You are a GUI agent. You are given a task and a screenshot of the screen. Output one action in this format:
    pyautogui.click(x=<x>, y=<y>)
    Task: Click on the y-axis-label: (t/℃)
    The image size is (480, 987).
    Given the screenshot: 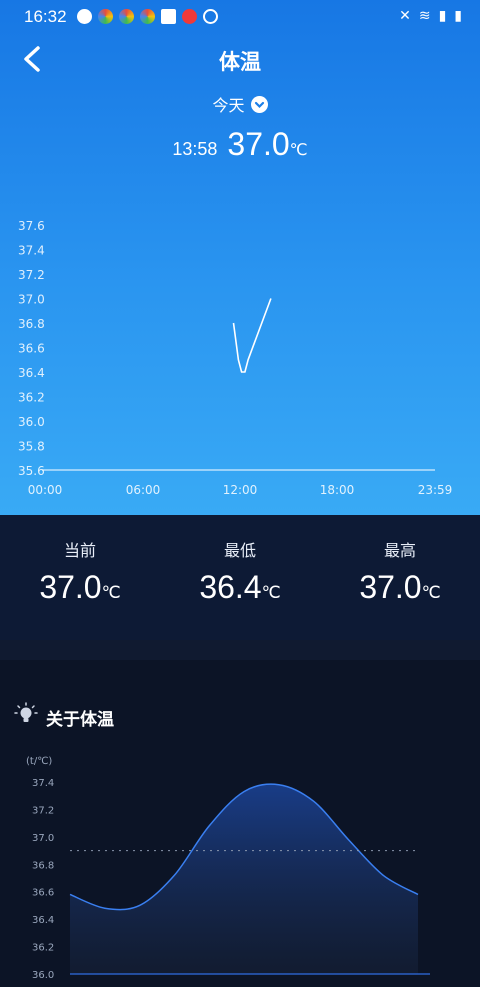 What is the action you would take?
    pyautogui.click(x=39, y=761)
    